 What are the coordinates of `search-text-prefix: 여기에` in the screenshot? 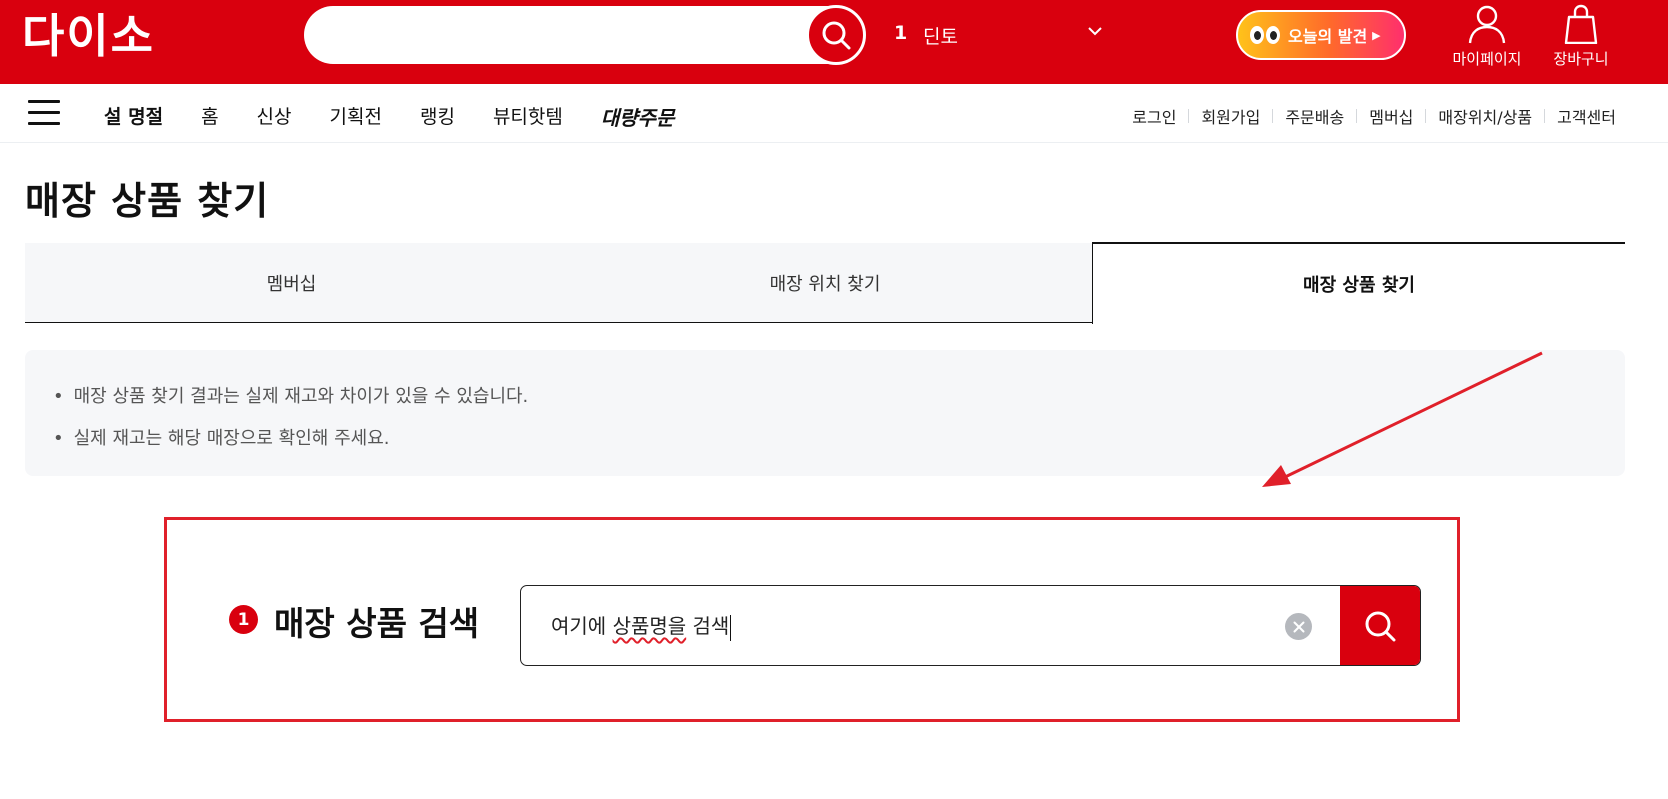 It's located at (582, 626).